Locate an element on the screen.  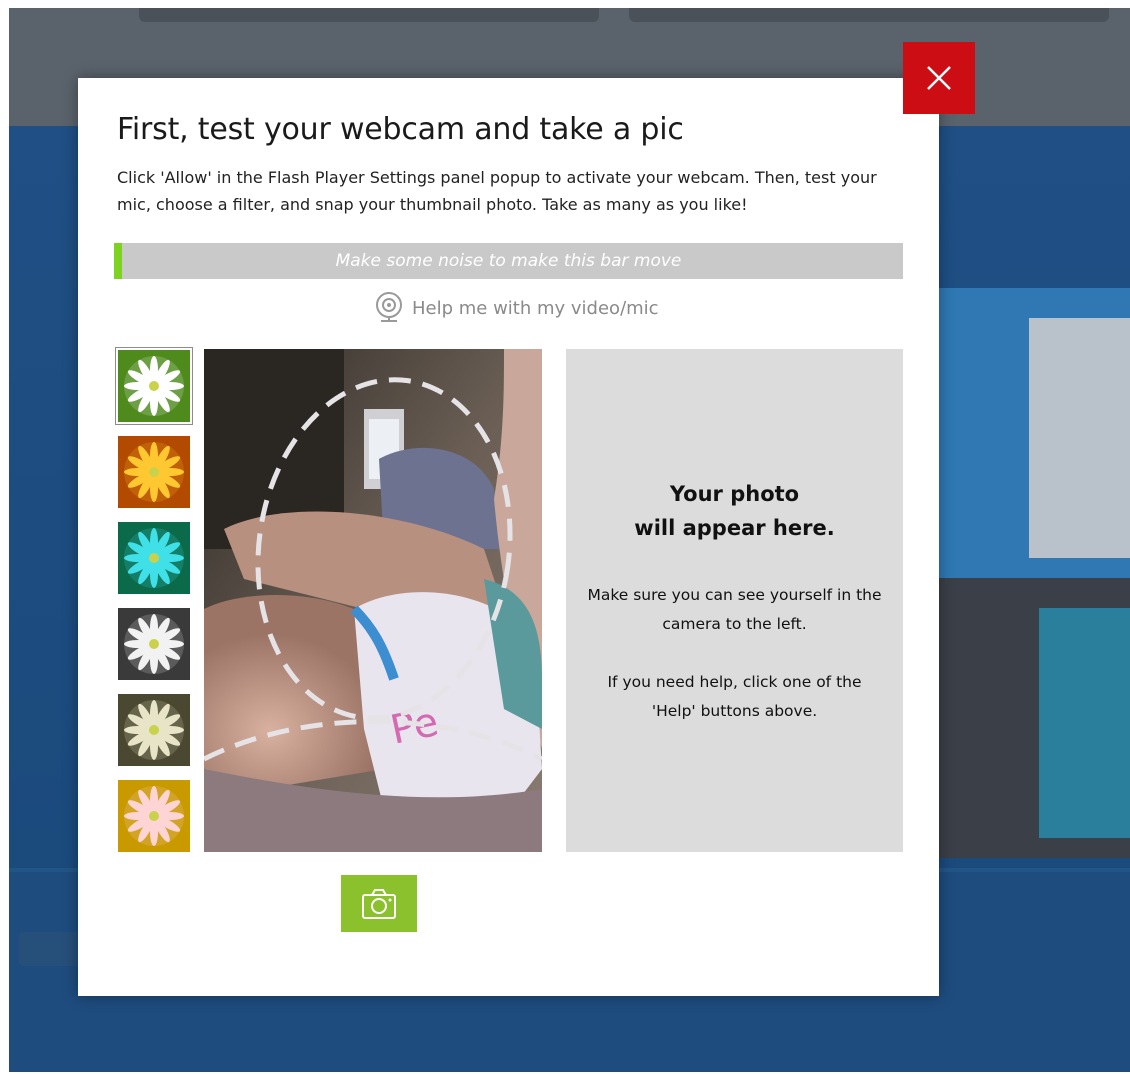
webcam-feed-image: Pe is located at coordinates (373, 600).